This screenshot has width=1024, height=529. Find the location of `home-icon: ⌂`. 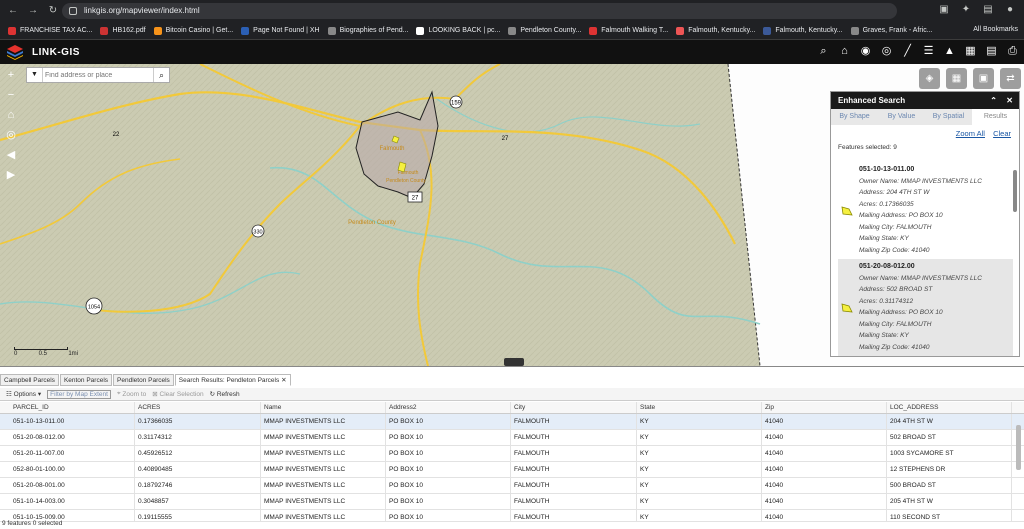

home-icon: ⌂ is located at coordinates (844, 51).